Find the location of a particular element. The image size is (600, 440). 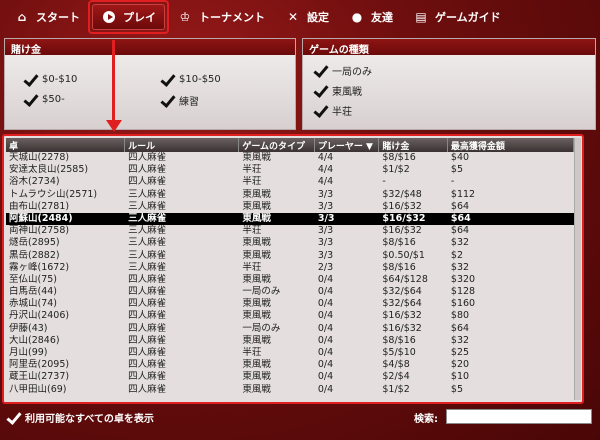

nav-game-guide: ▤ ゲームガイド is located at coordinates (457, 17).